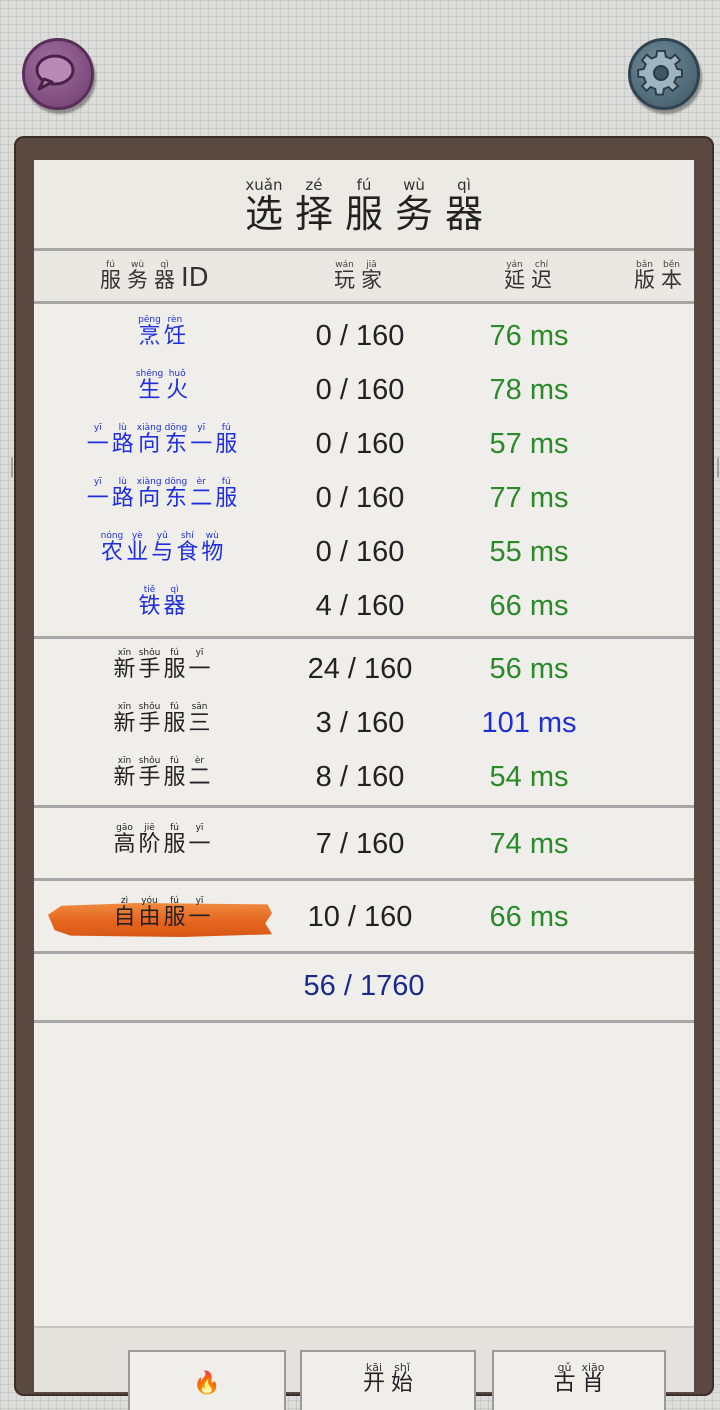  I want to click on ping-value: 76 ms, so click(529, 336).